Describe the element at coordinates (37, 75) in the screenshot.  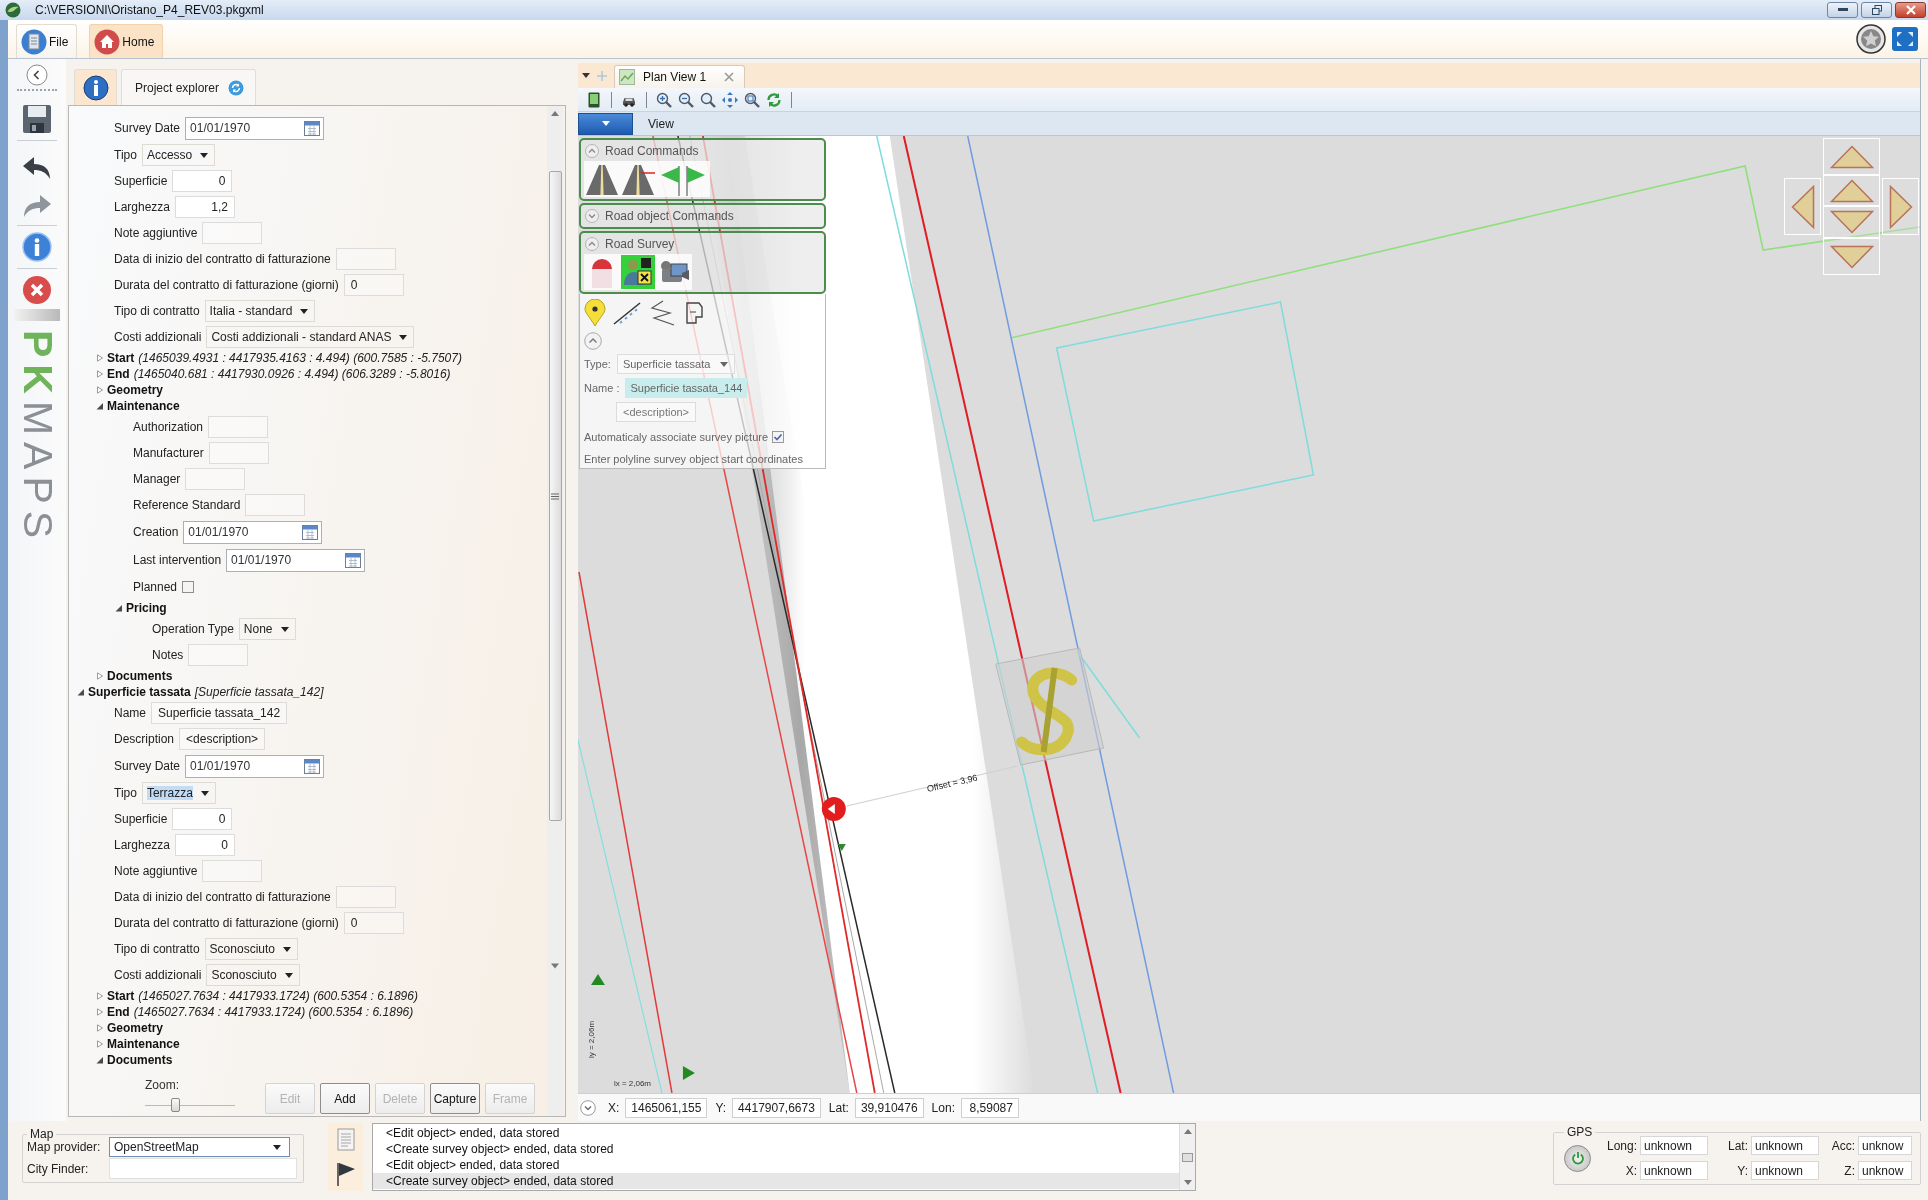
I see `back-icon` at that location.